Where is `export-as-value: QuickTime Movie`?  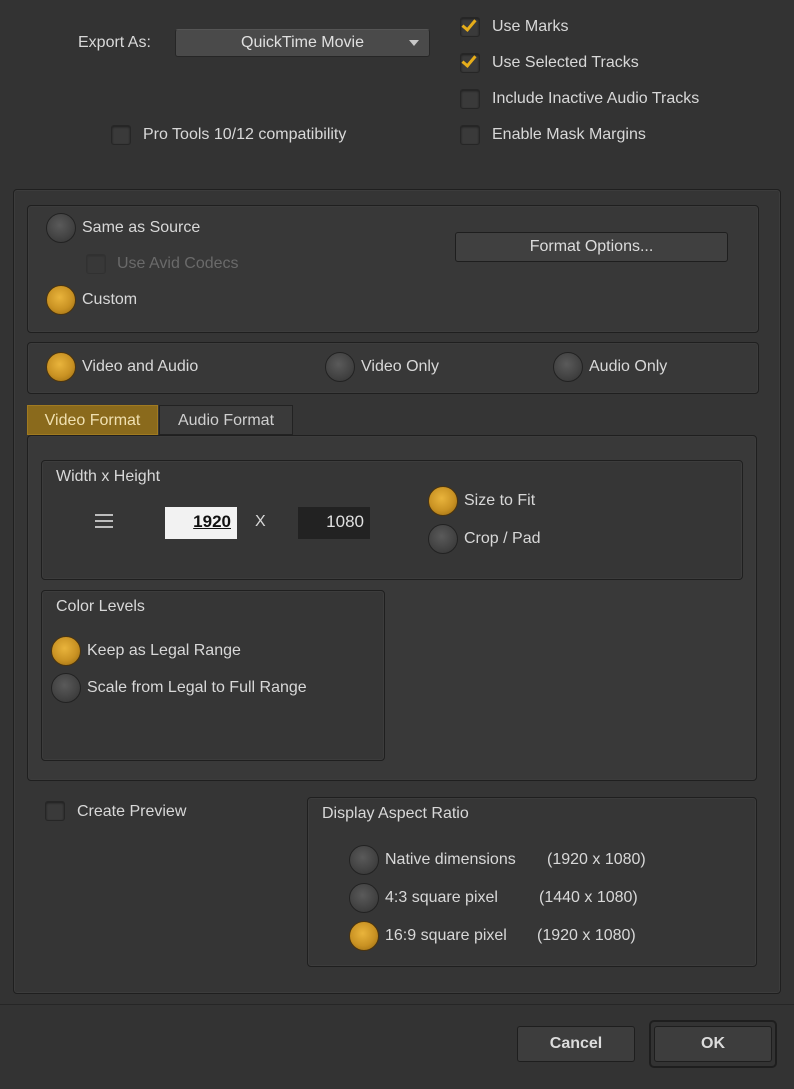
export-as-value: QuickTime Movie is located at coordinates (302, 42).